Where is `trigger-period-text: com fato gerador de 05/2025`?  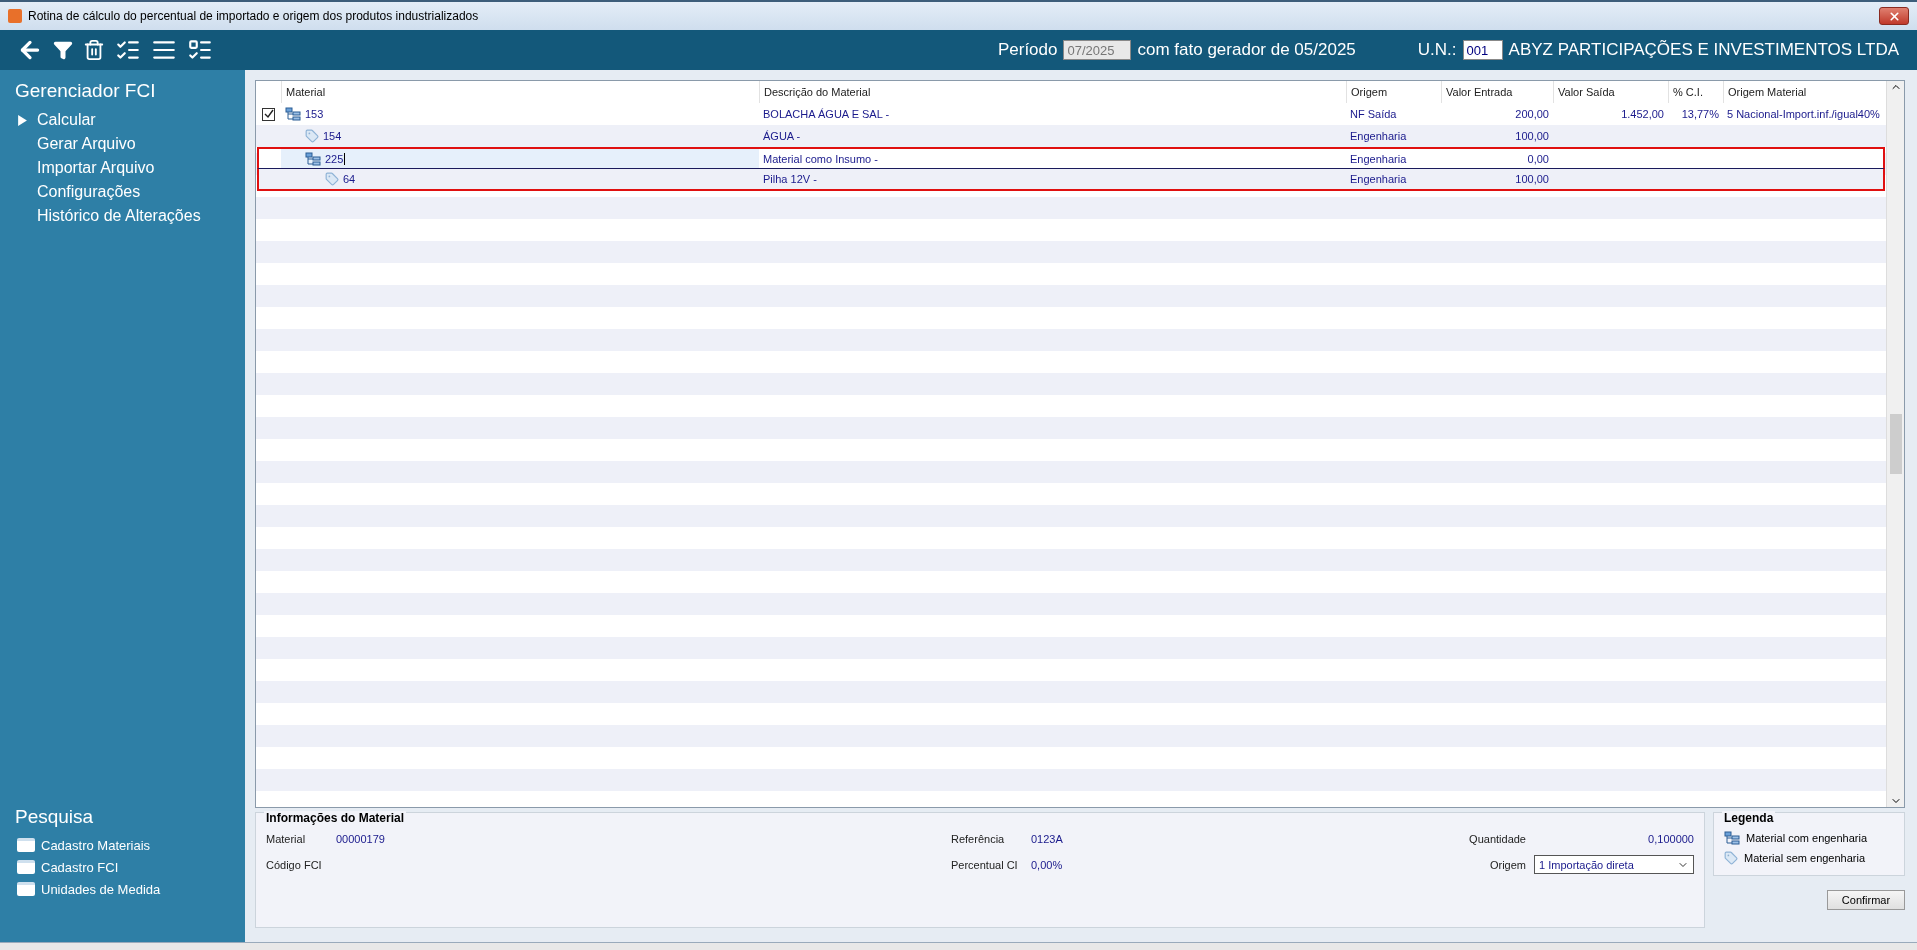
trigger-period-text: com fato gerador de 05/2025 is located at coordinates (1246, 50).